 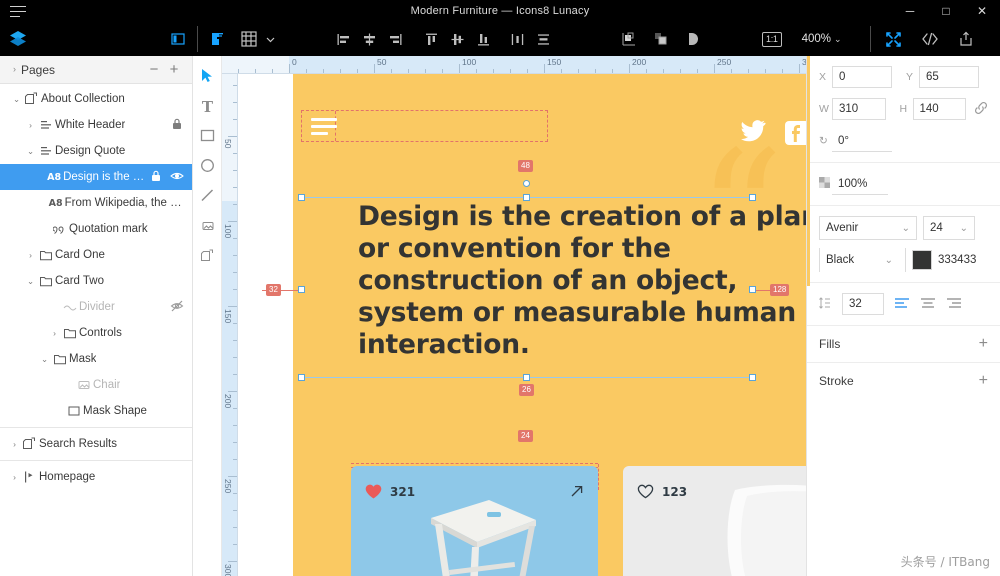 What do you see at coordinates (177, 125) in the screenshot?
I see `lock-icon` at bounding box center [177, 125].